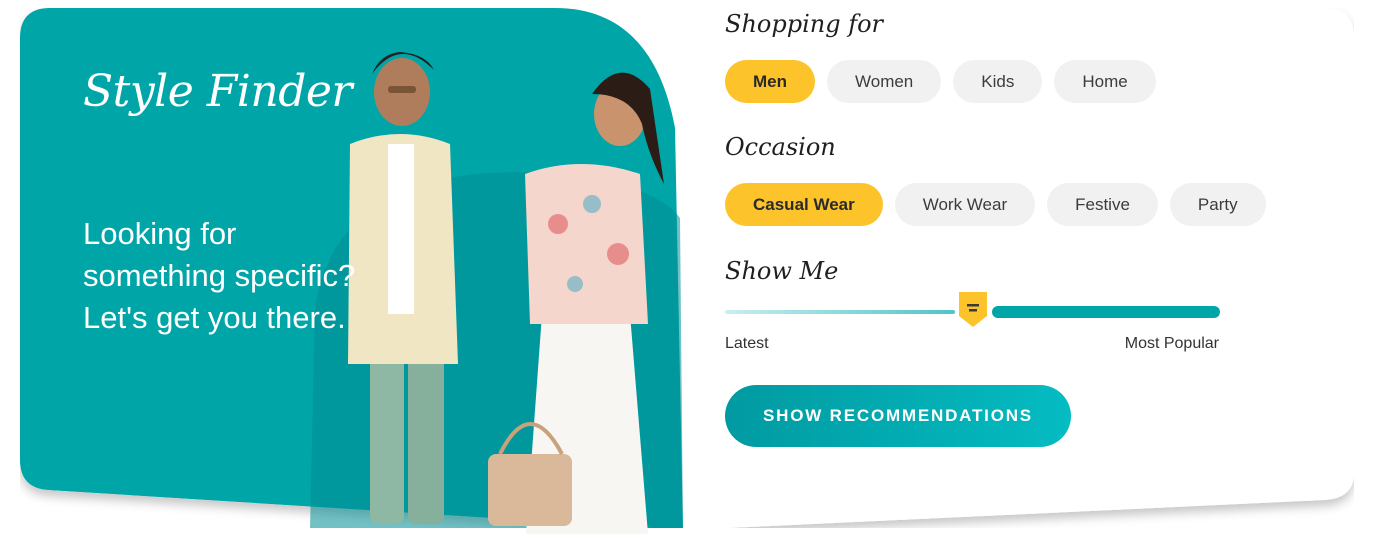 The width and height of the screenshot is (1382, 558). What do you see at coordinates (780, 147) in the screenshot?
I see `occasion-label: Occasion` at bounding box center [780, 147].